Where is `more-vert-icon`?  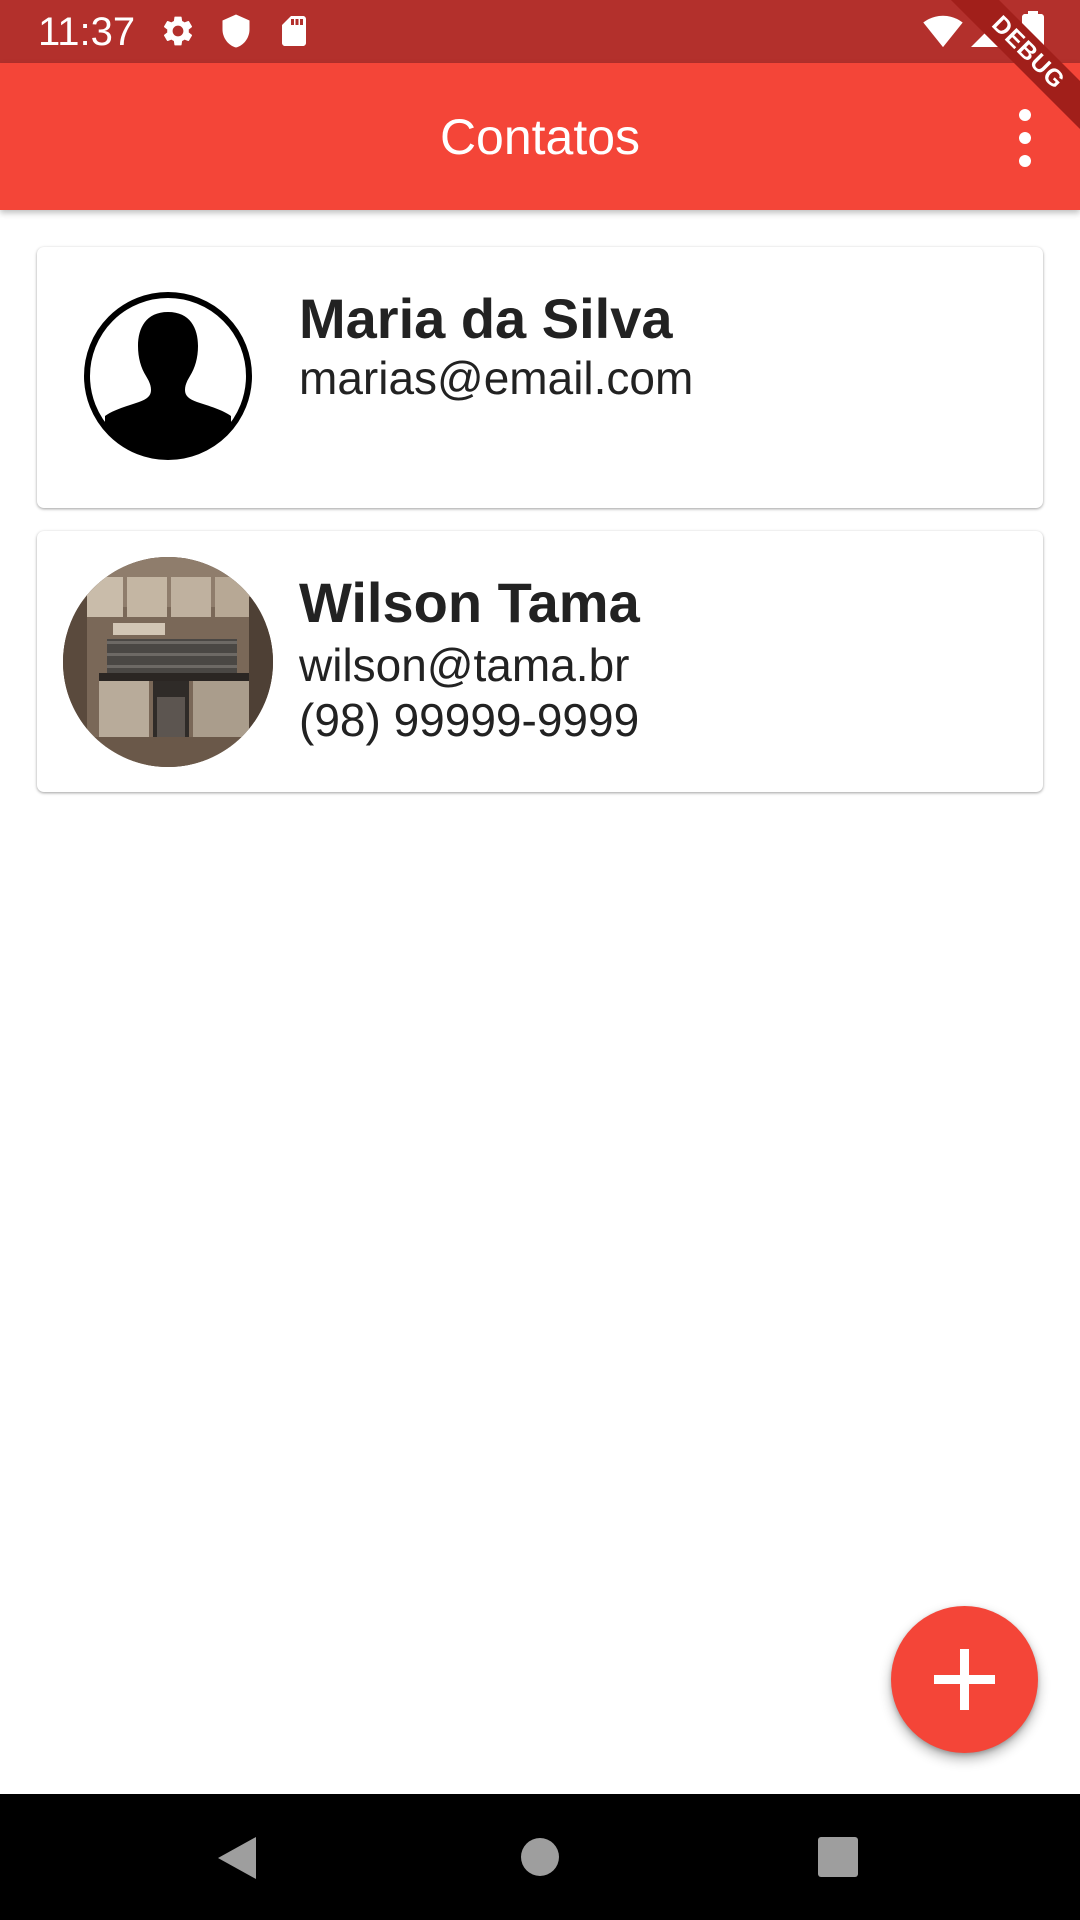
more-vert-icon is located at coordinates (1025, 115).